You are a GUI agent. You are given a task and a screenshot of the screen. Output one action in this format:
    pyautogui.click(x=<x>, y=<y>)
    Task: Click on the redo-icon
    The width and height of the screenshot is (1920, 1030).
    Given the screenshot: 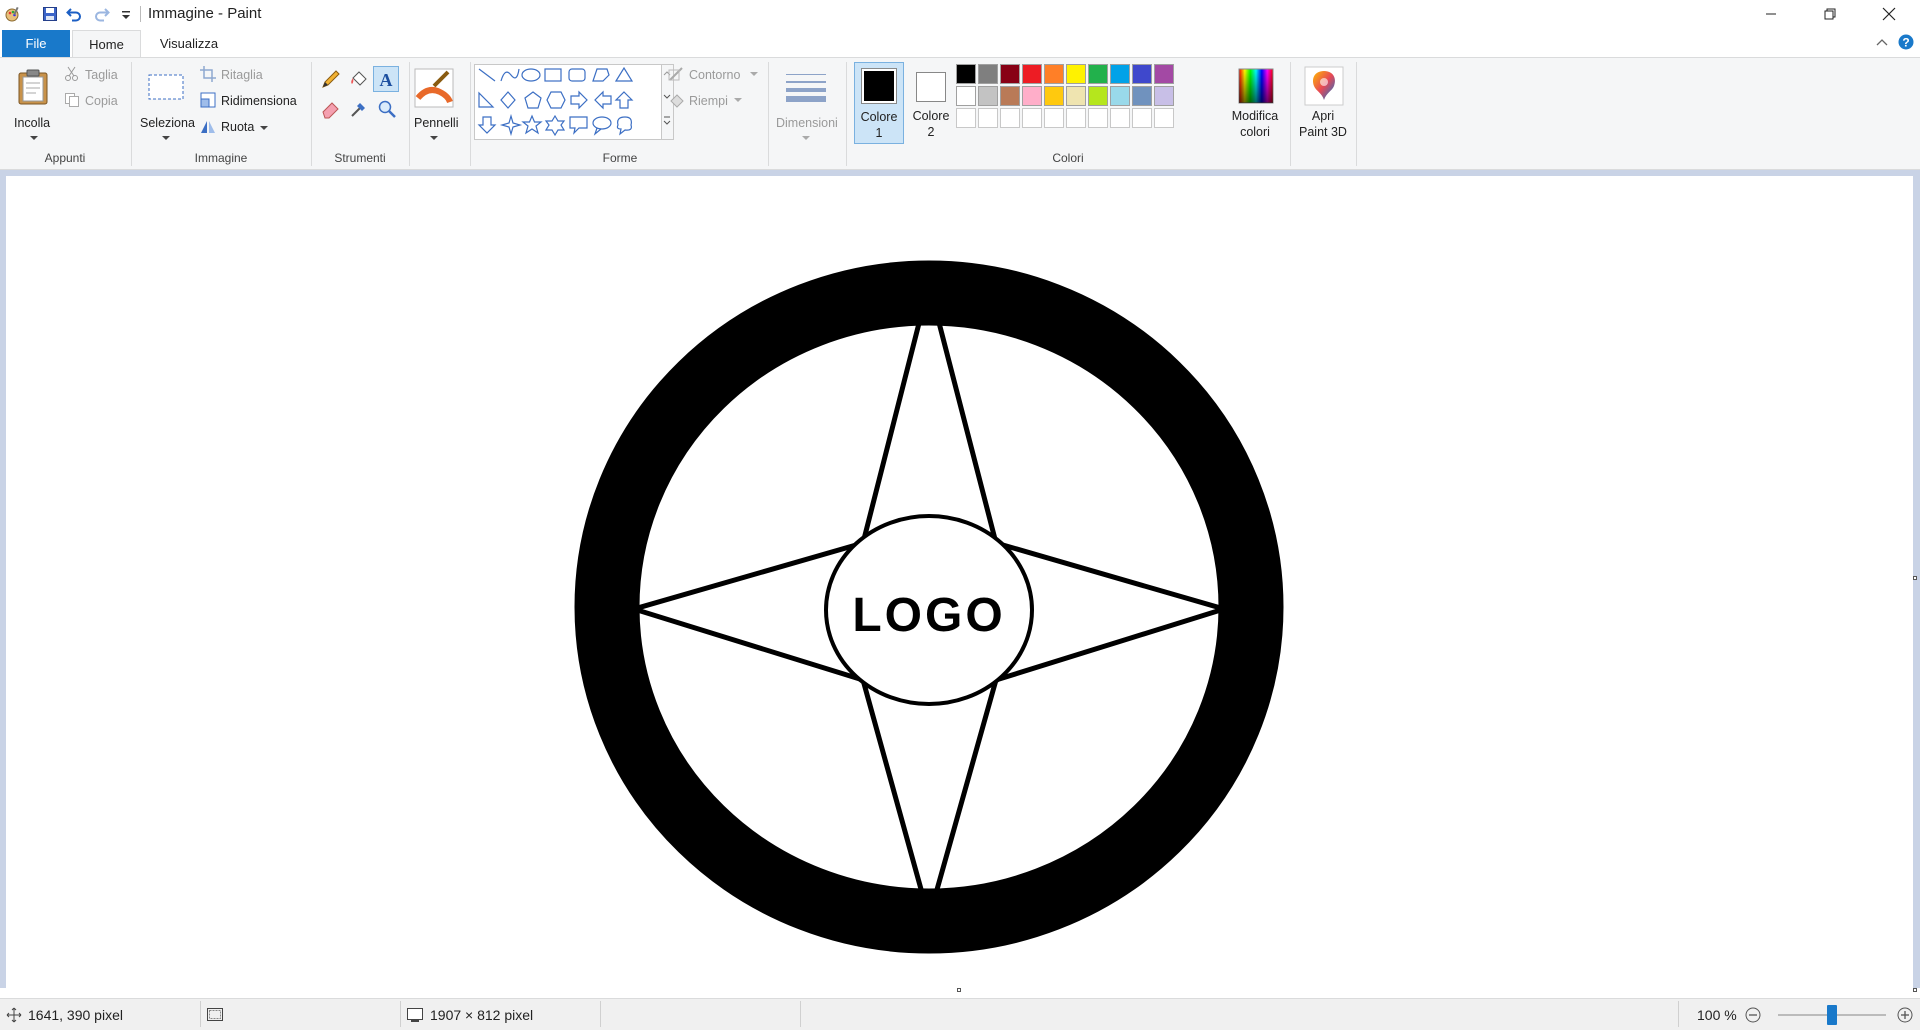 What is the action you would take?
    pyautogui.click(x=102, y=14)
    